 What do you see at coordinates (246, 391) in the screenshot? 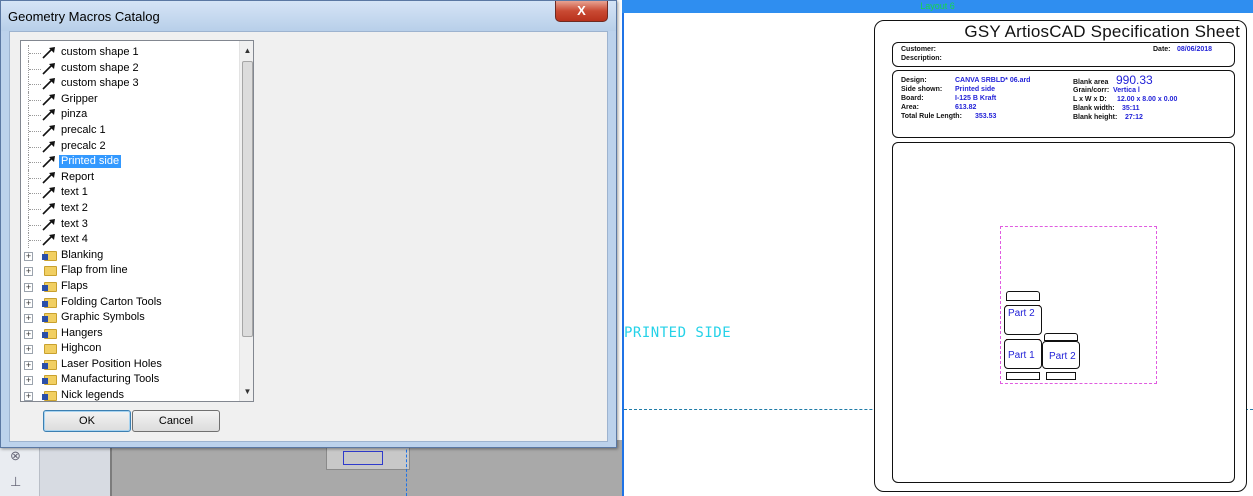
I see `scroll-down-icon: ▼` at bounding box center [246, 391].